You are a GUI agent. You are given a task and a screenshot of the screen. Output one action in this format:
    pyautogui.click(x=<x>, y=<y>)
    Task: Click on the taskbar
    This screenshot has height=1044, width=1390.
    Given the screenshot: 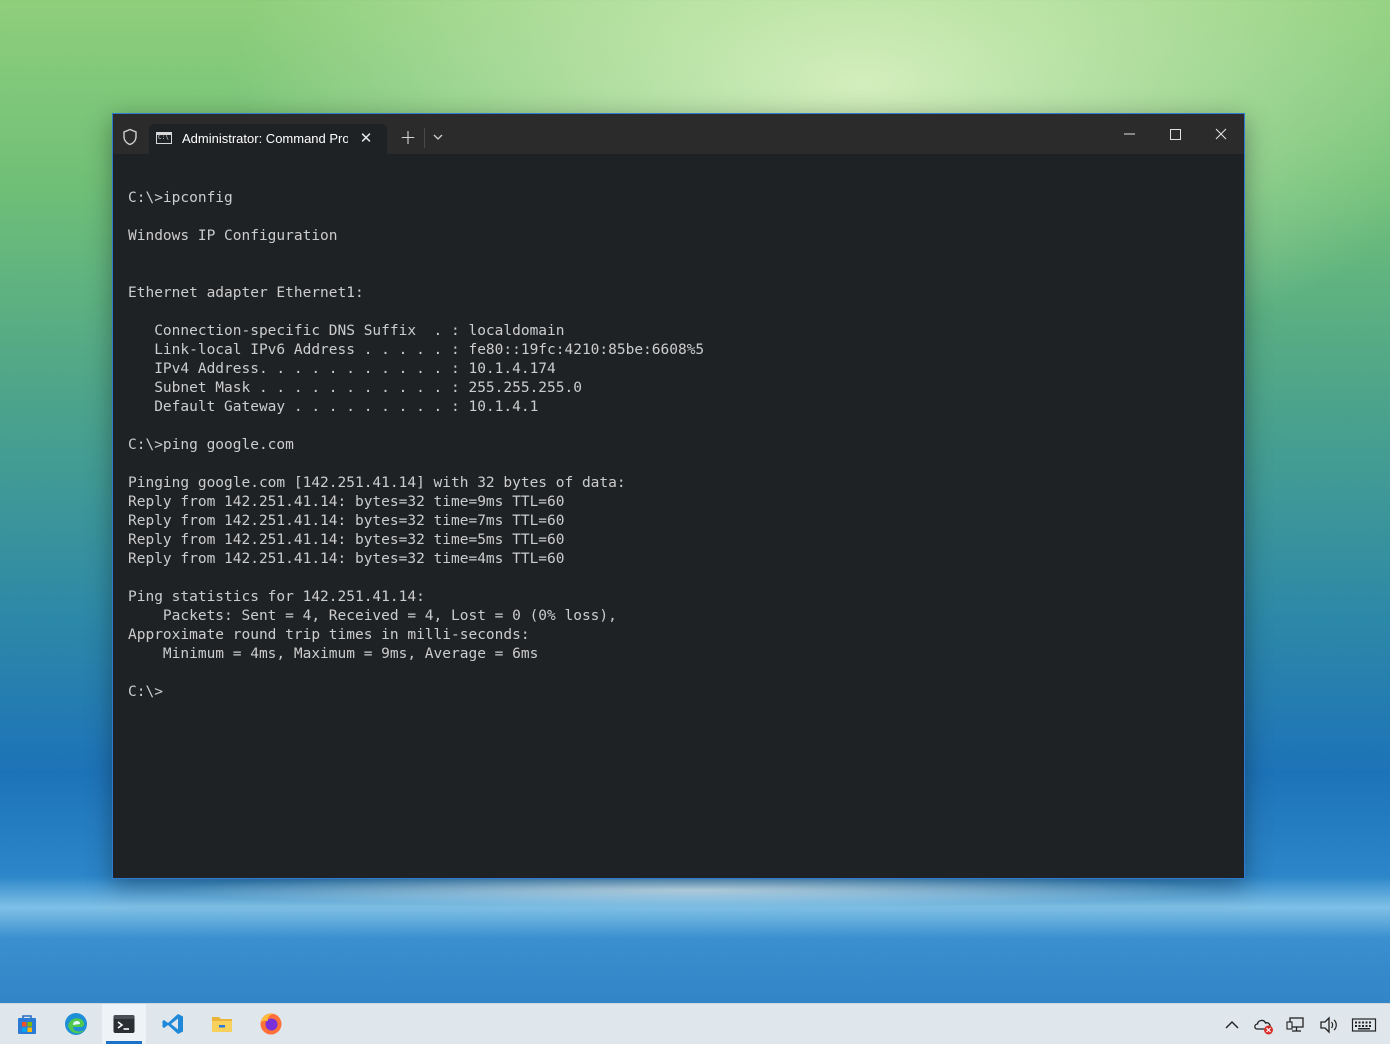 What is the action you would take?
    pyautogui.click(x=695, y=1023)
    